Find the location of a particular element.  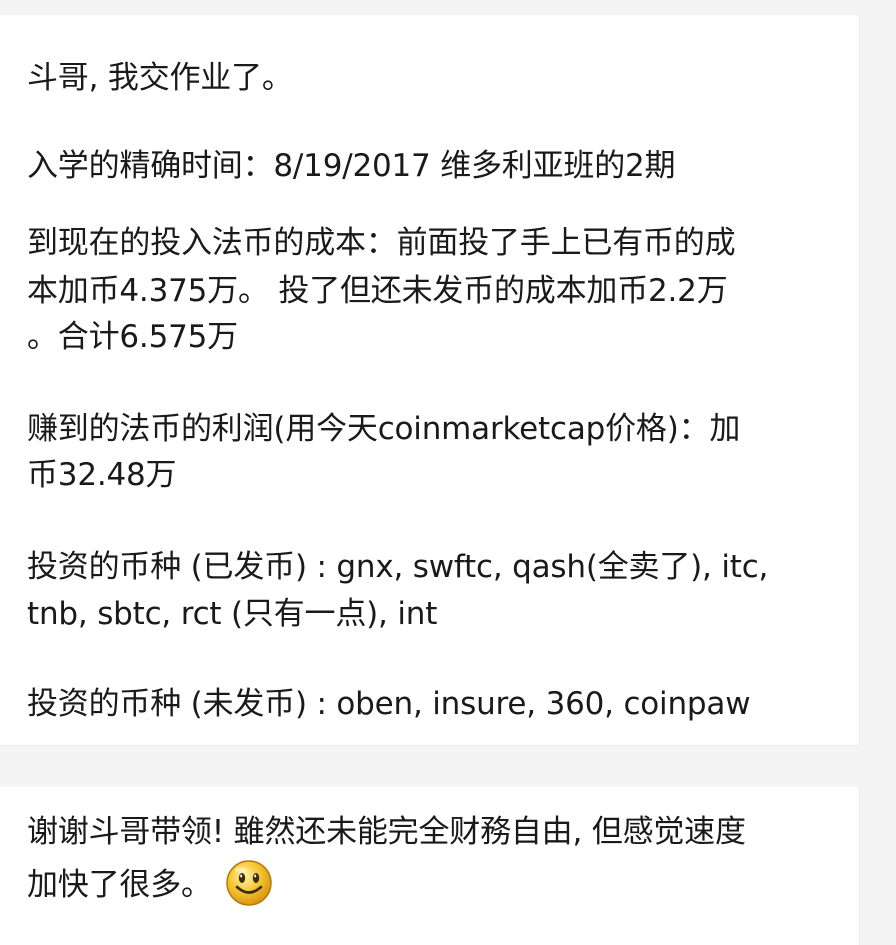

post-cost-line-2: 本加币4.375万。 投了但还未发币的成本加币2.2万 is located at coordinates (377, 291).